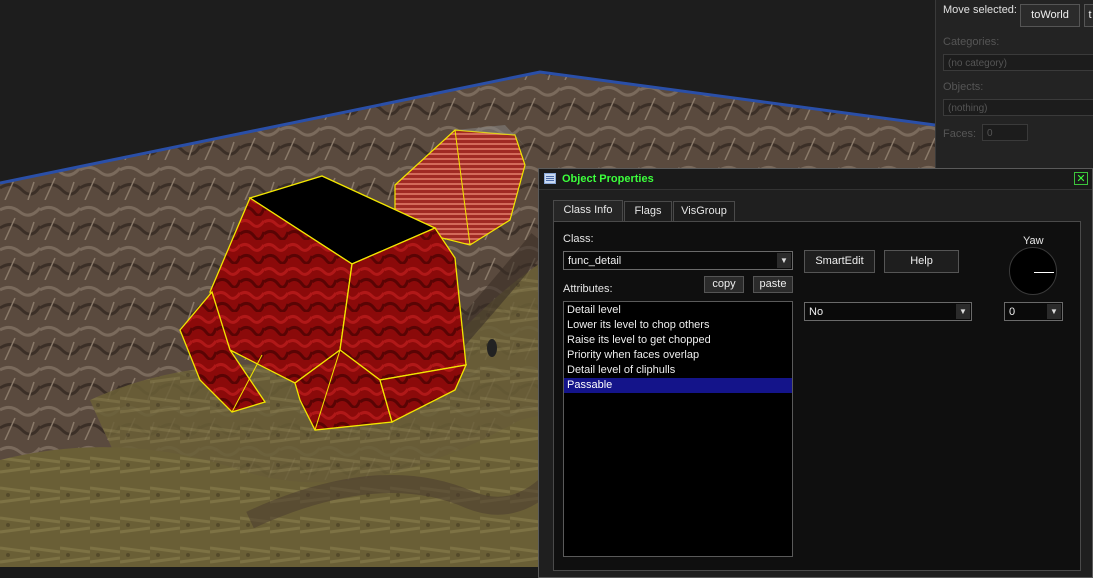 The height and width of the screenshot is (578, 1093). What do you see at coordinates (678, 325) in the screenshot?
I see `list-item: Lower its level to chop others` at bounding box center [678, 325].